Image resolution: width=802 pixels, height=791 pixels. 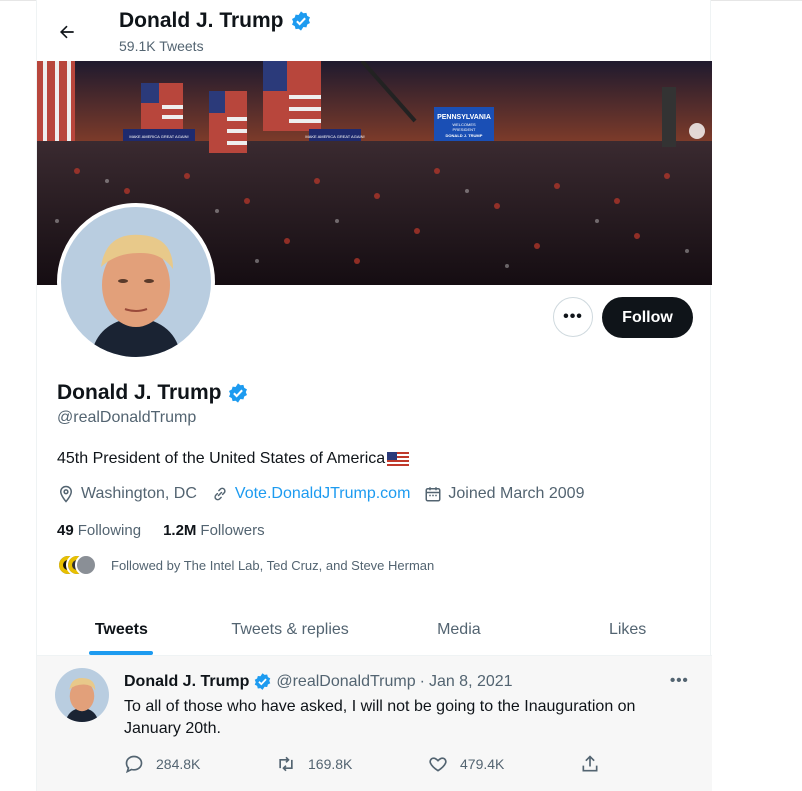 I want to click on more-options-button: •••, so click(x=573, y=317).